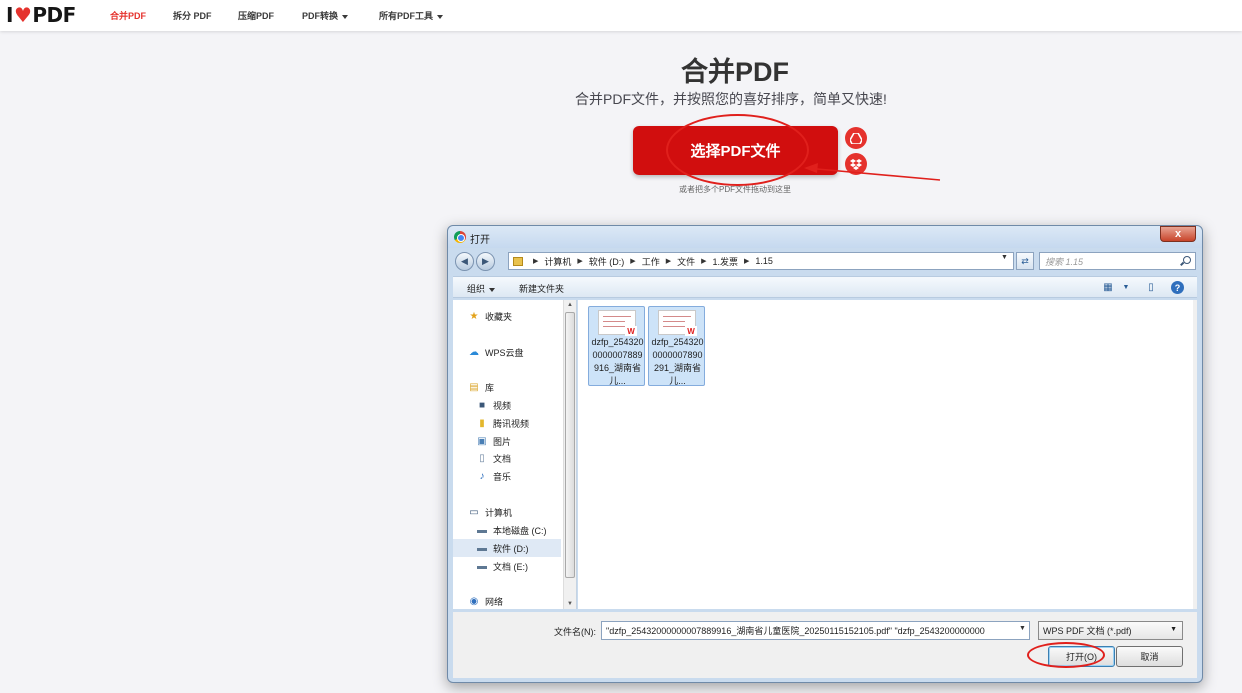 The image size is (1242, 693). What do you see at coordinates (1187, 260) in the screenshot?
I see `search-icon` at bounding box center [1187, 260].